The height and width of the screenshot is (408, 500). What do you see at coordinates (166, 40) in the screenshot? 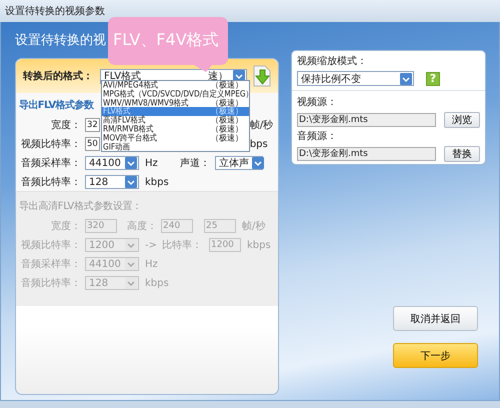
I see `callout-text: FLV、F4V格式` at bounding box center [166, 40].